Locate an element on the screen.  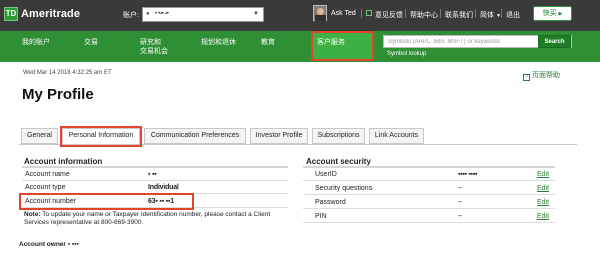
password-label: Password is located at coordinates (330, 202).